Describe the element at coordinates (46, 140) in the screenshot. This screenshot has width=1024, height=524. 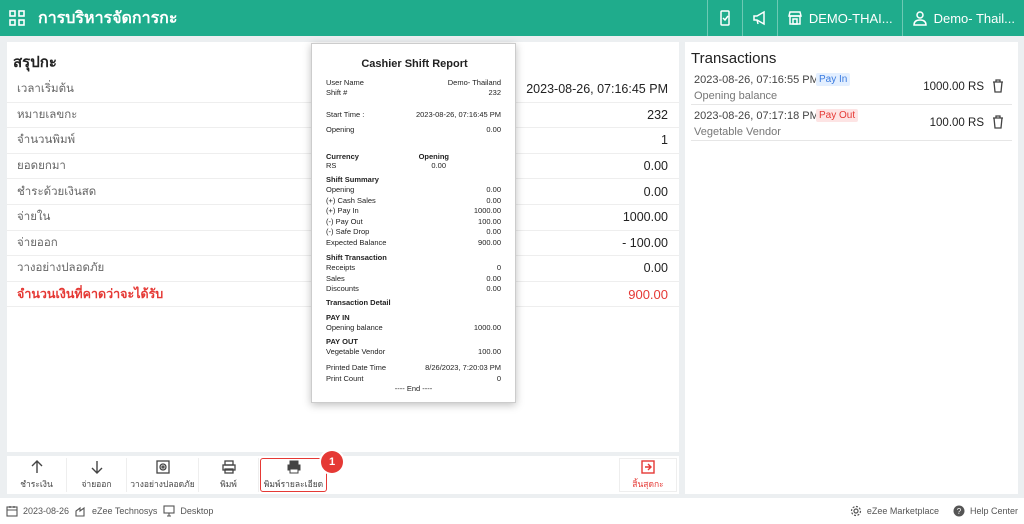
I see `summary-label: จำนวนพิมพ์` at that location.